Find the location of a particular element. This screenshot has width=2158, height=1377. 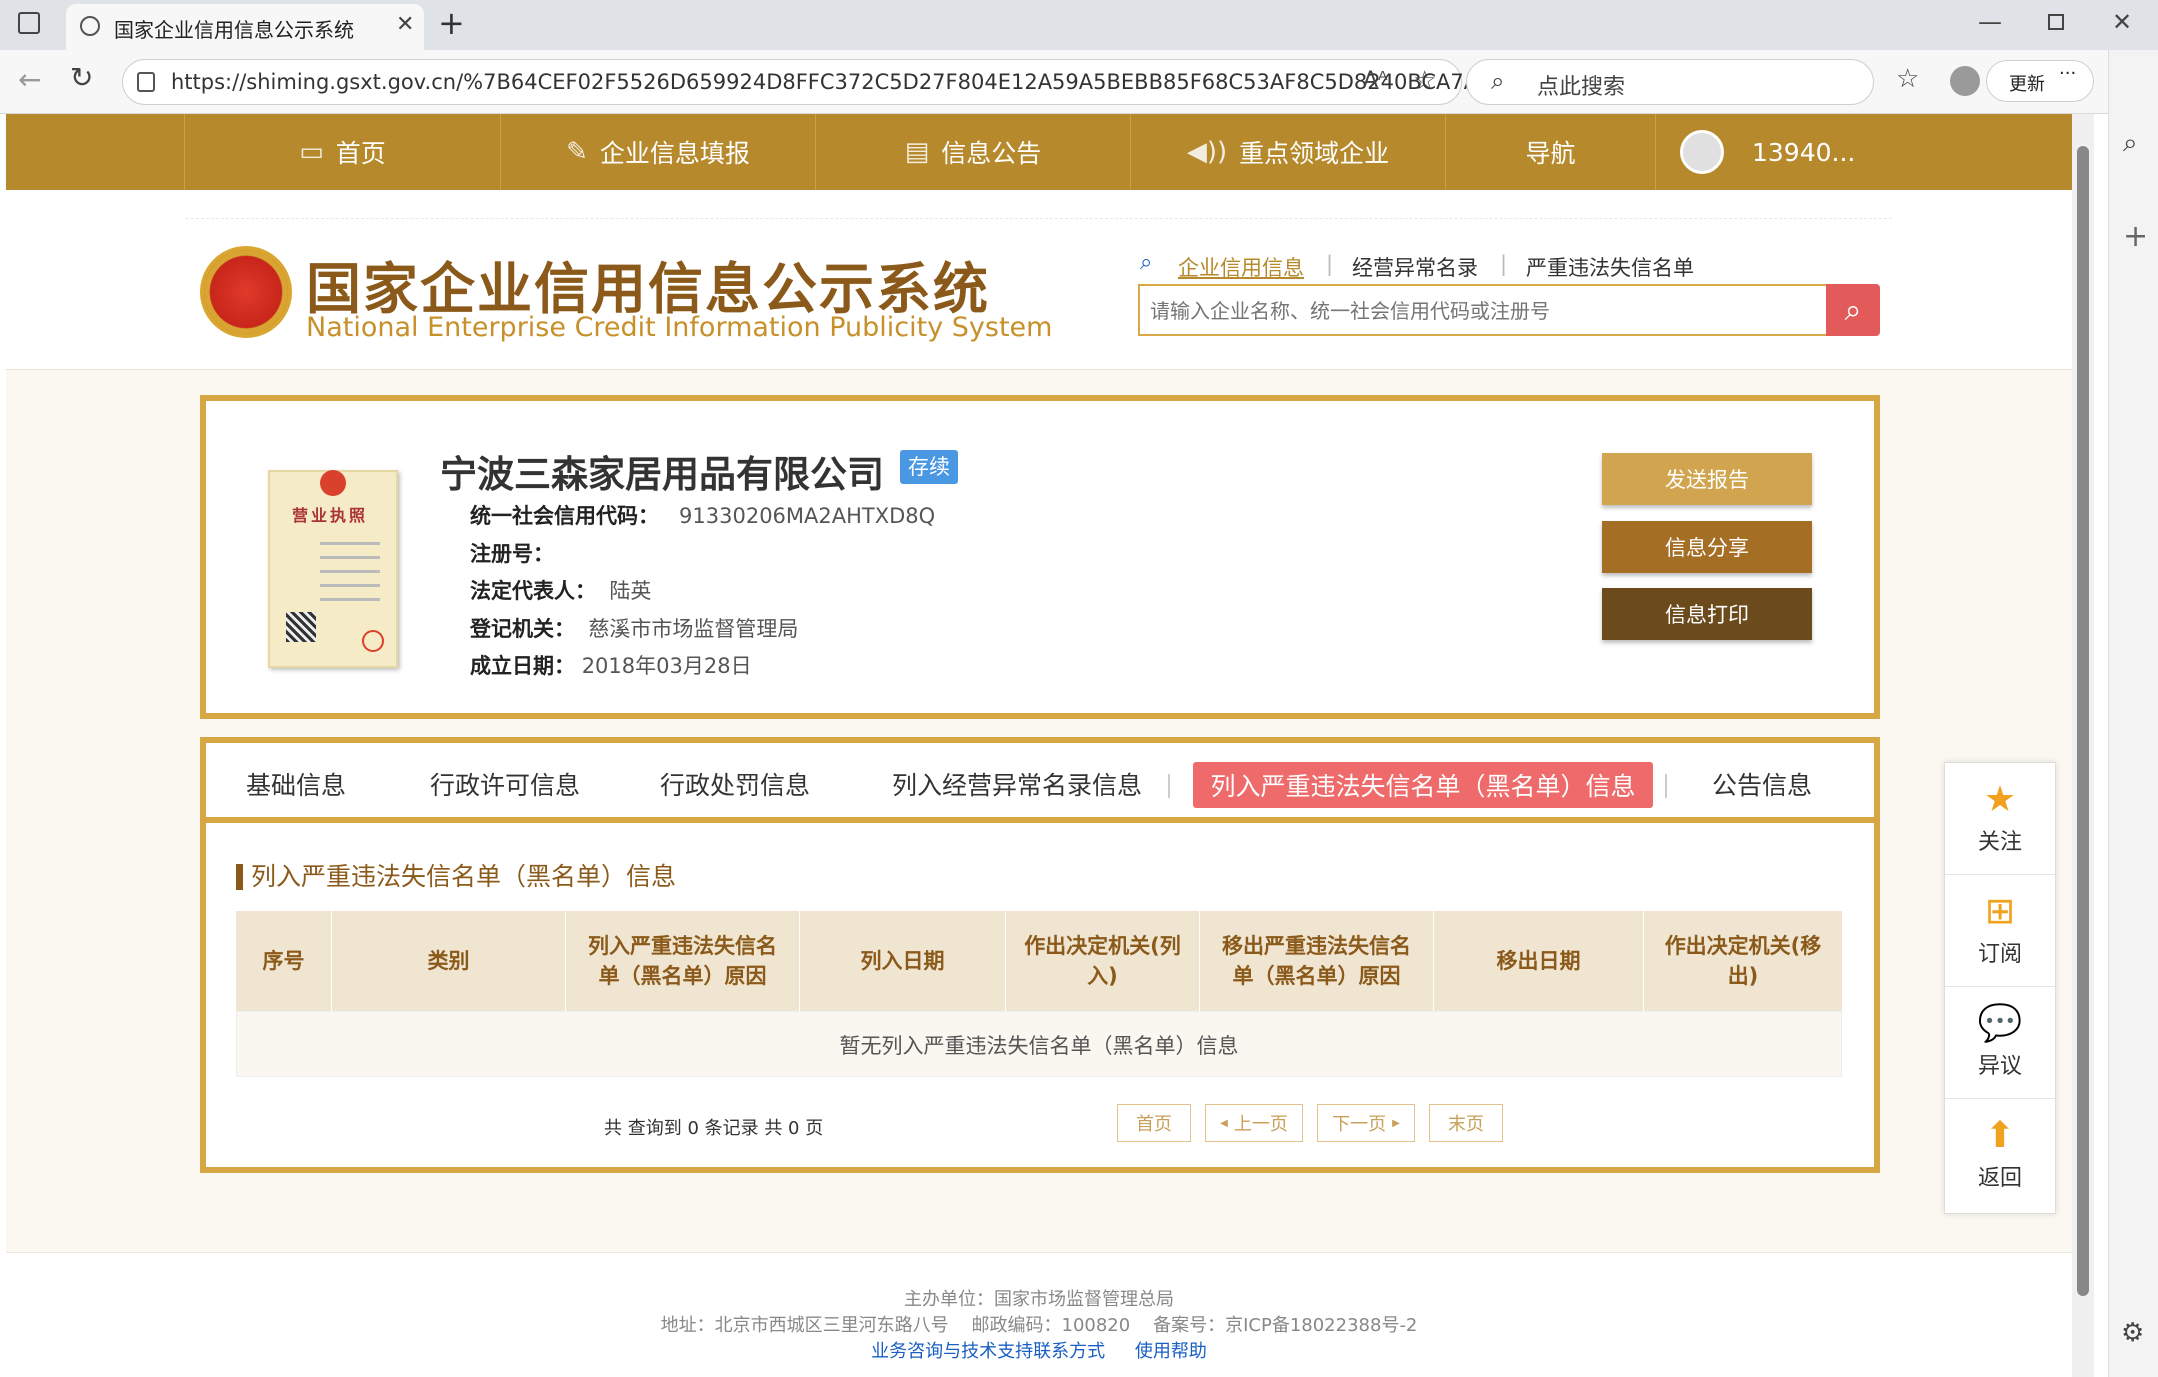

field-value: 2018年03月28日 is located at coordinates (666, 666).